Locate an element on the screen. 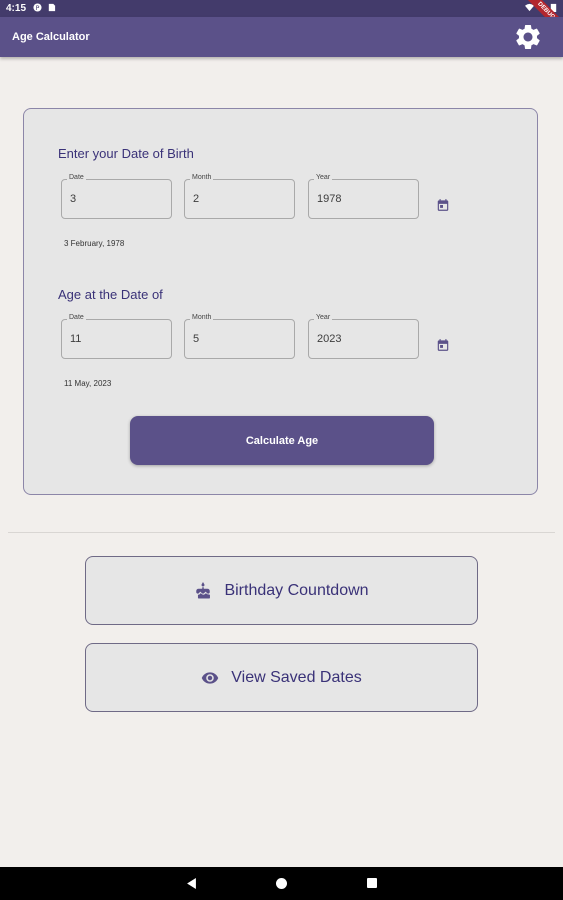  target-section-title: Age at the Date of is located at coordinates (110, 294).